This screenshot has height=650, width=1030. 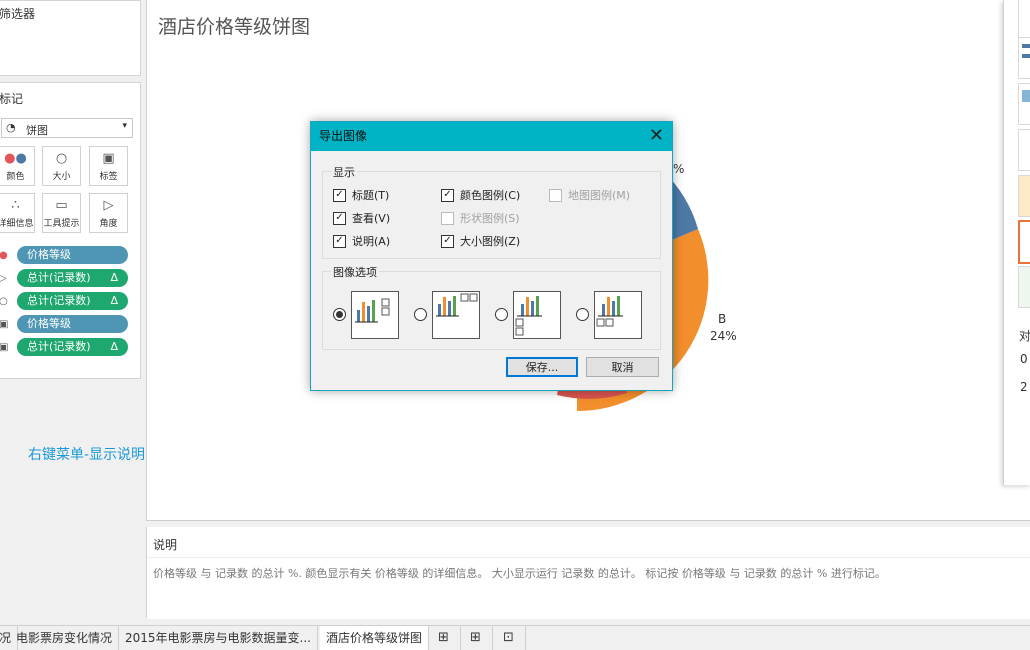 What do you see at coordinates (491, 307) in the screenshot?
I see `image-options-group: 图像选项` at bounding box center [491, 307].